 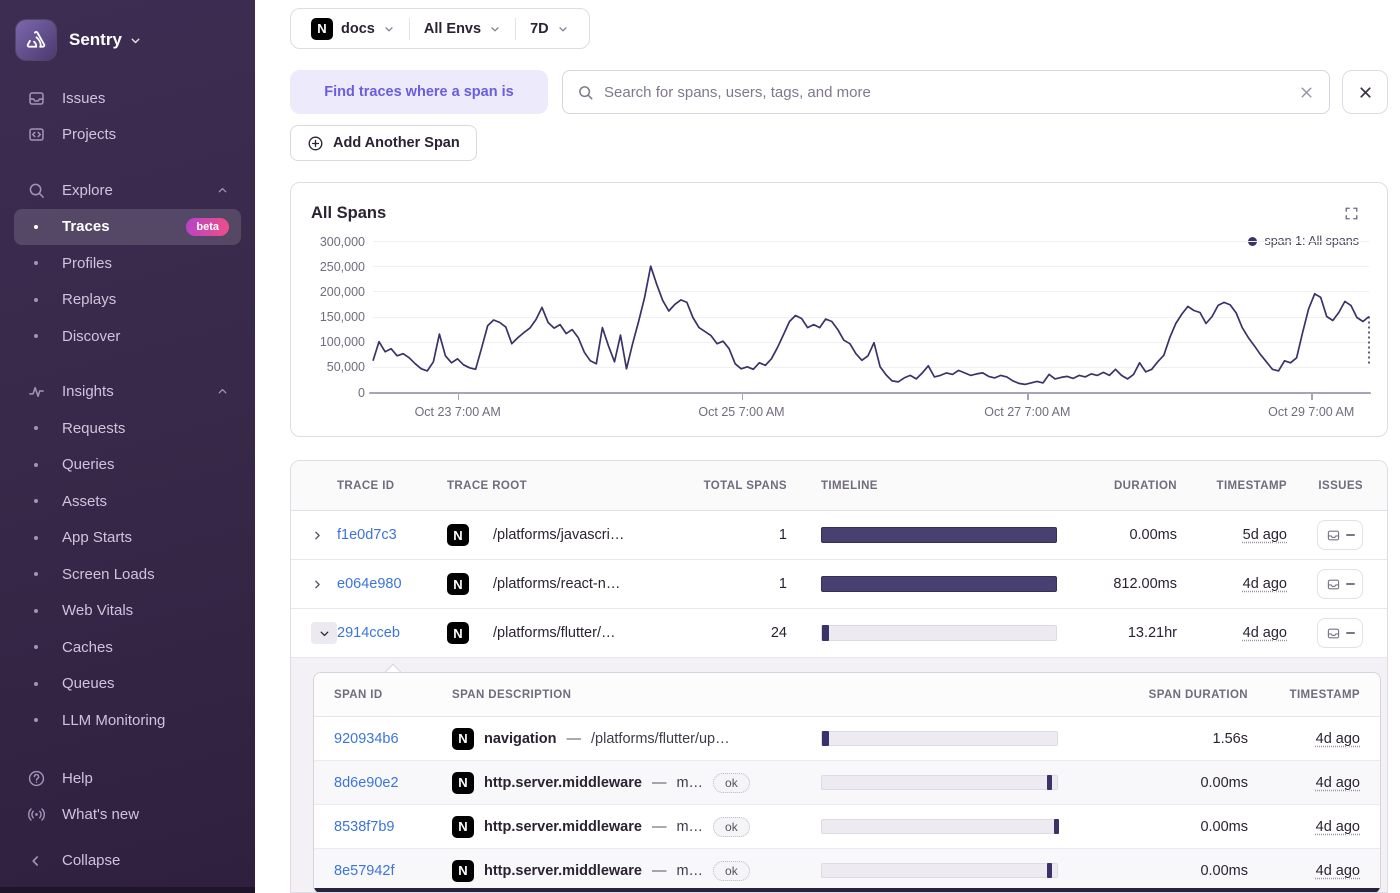 I want to click on sidebar-item-what-s-new: What's new, so click(x=127, y=815).